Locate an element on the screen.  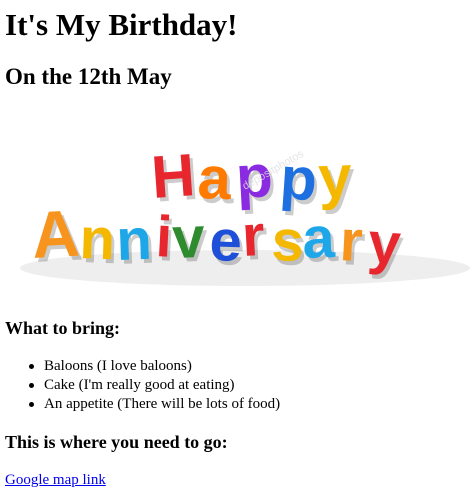
banner-letter: s is located at coordinates (288, 241).